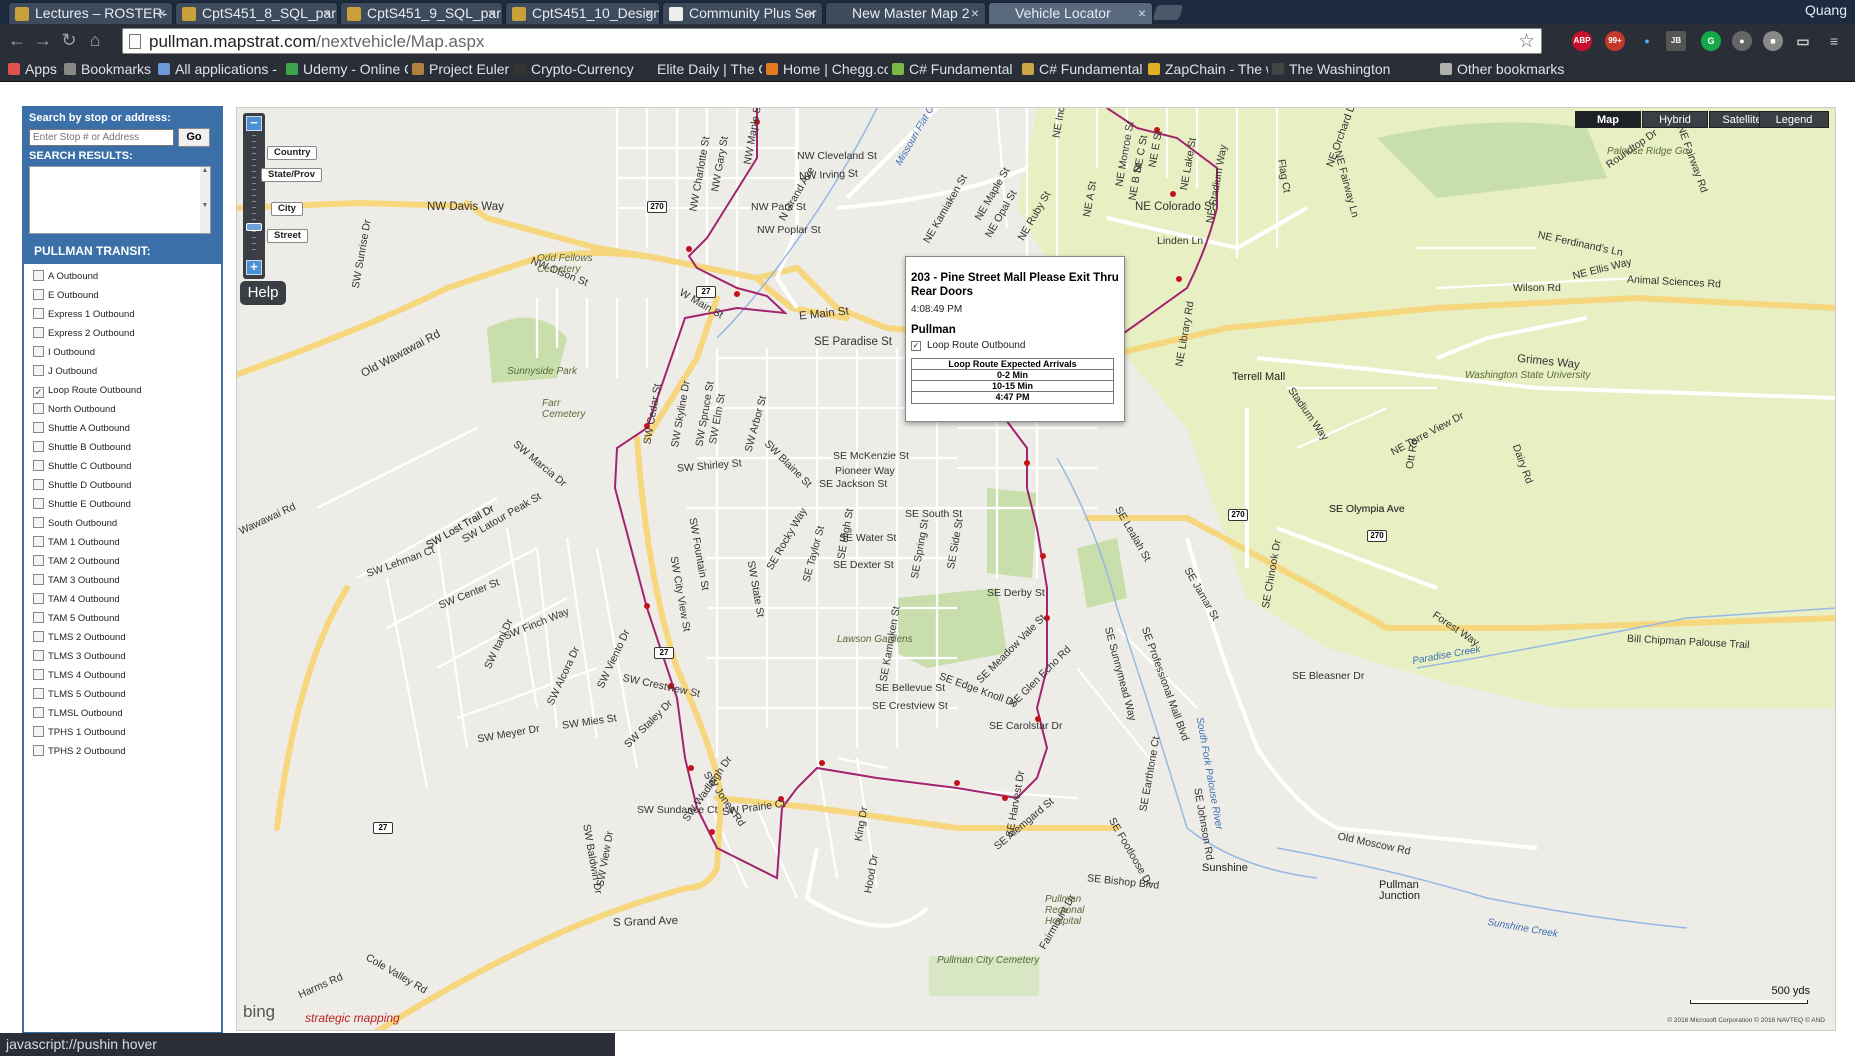 The image size is (1855, 1056). Describe the element at coordinates (292, 153) in the screenshot. I see `zoom-label-country: Country` at that location.